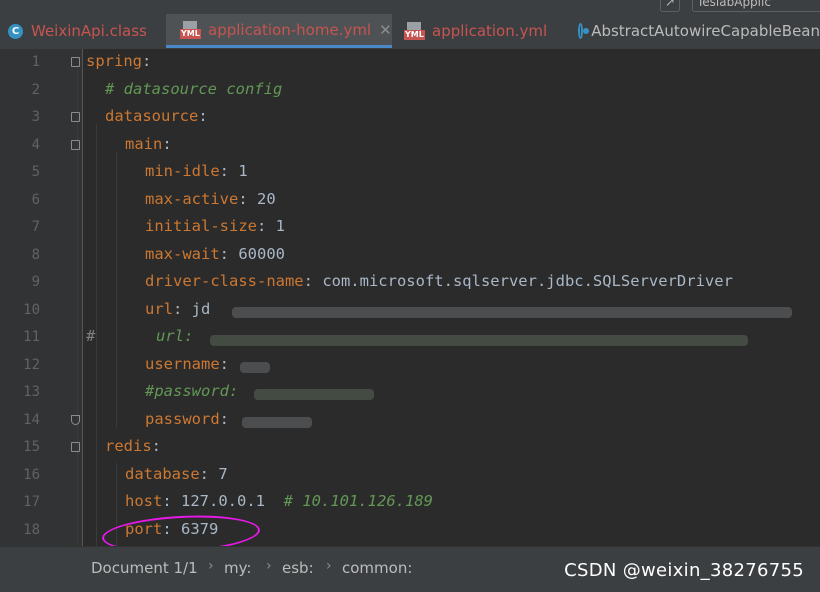  Describe the element at coordinates (255, 367) in the screenshot. I see `redacted-username` at that location.